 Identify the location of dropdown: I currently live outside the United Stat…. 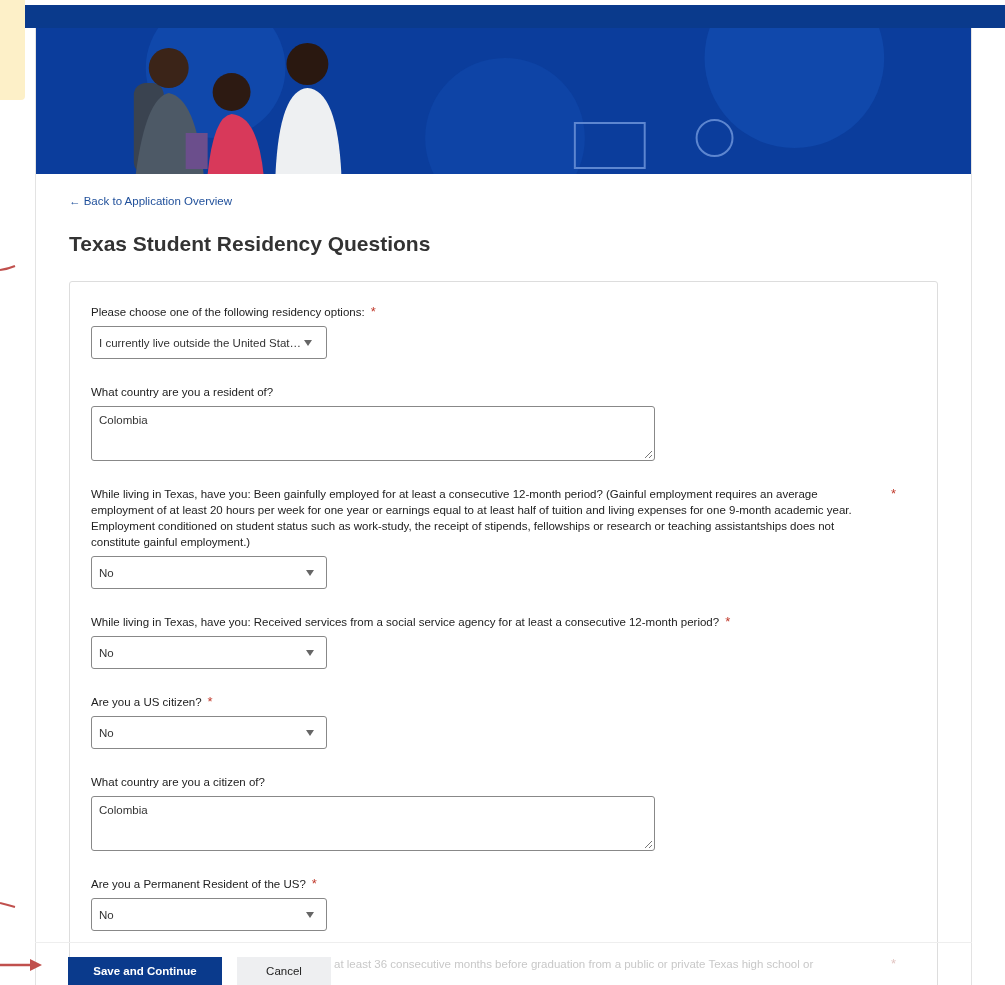
(209, 342).